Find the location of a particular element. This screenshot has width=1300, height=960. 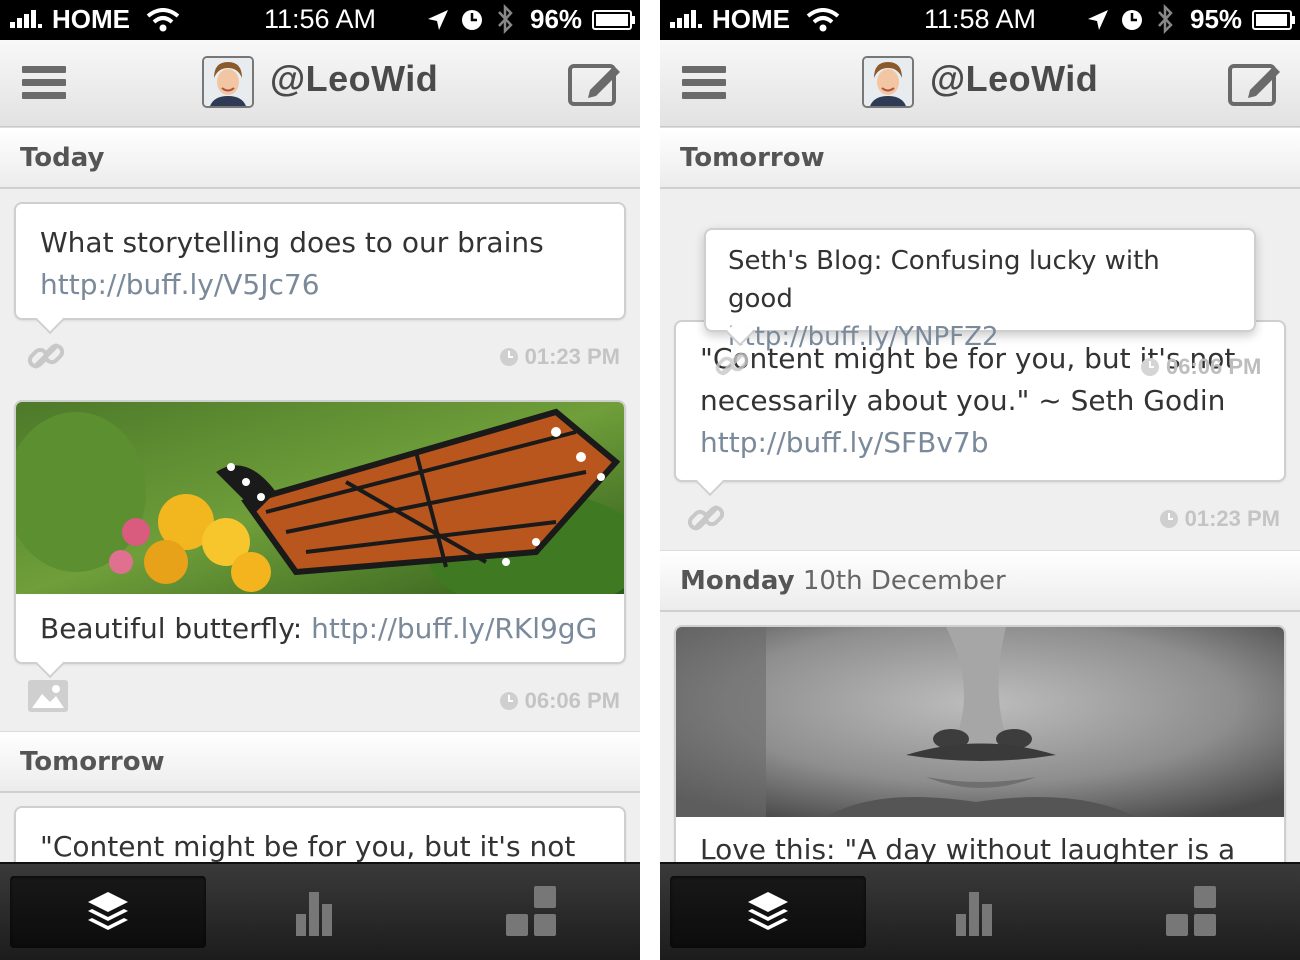

post-time: 06:06 PM is located at coordinates (559, 701).